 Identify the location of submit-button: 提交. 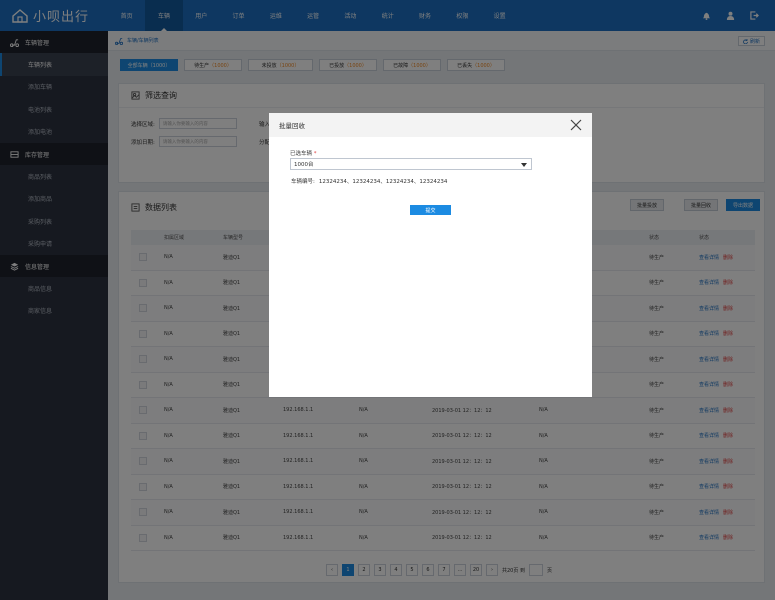
(430, 210).